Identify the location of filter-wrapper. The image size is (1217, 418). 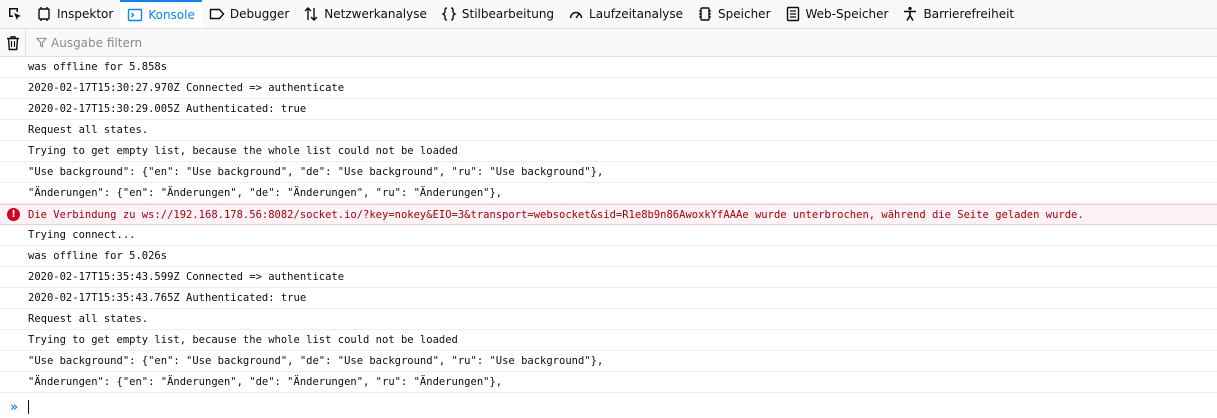
(193, 42).